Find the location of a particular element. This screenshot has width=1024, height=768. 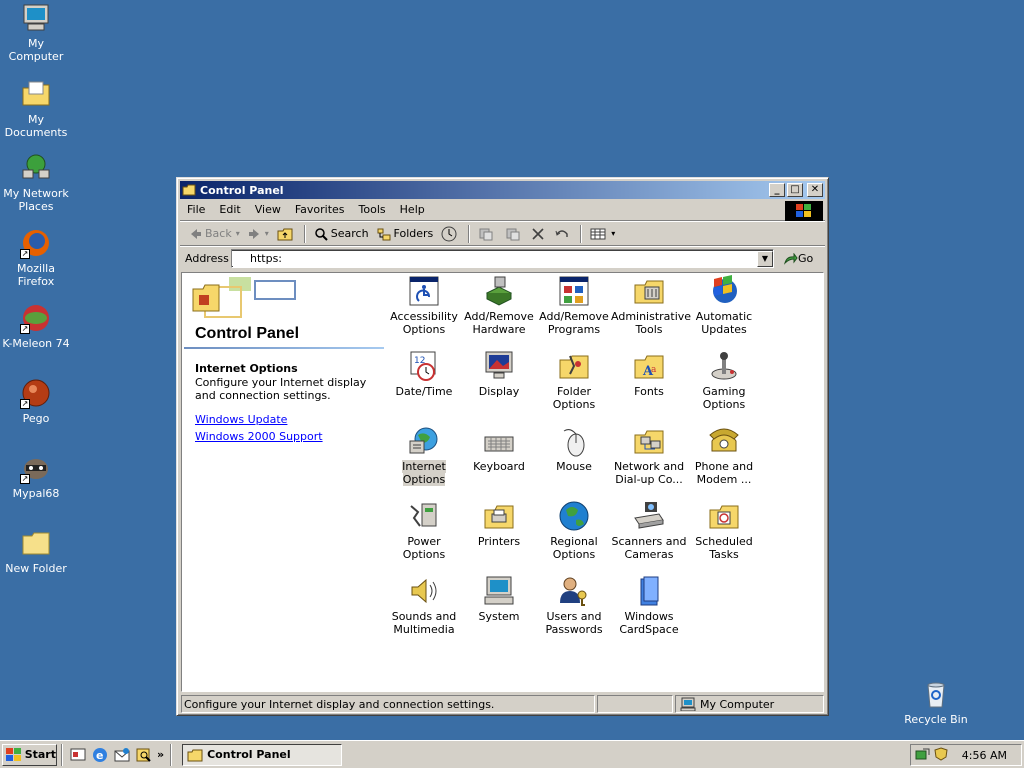

item-system: System is located at coordinates (499, 599).